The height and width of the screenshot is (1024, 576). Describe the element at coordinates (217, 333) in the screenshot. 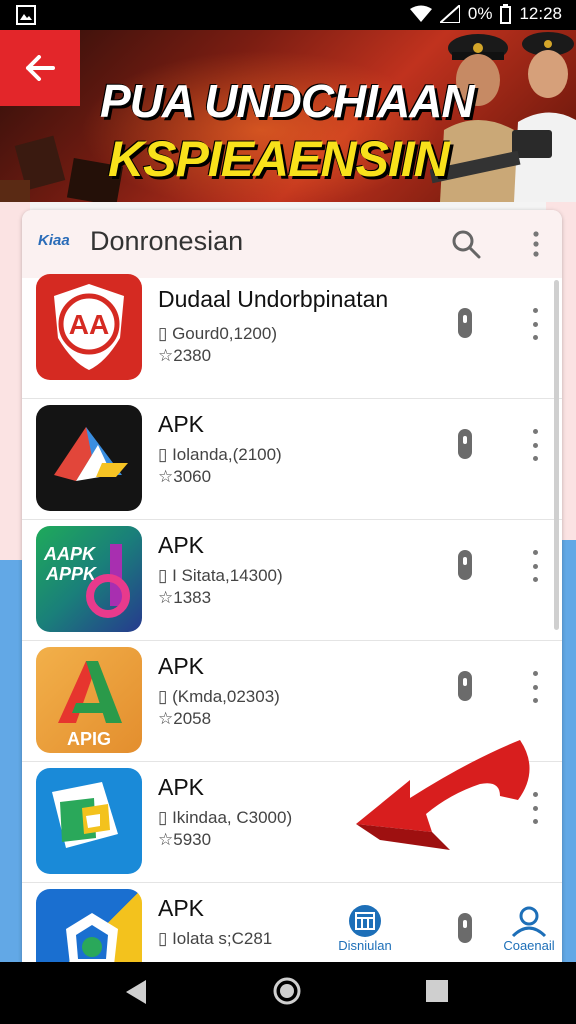

I see `app-meta: ▯ Gourd0,1200)` at that location.